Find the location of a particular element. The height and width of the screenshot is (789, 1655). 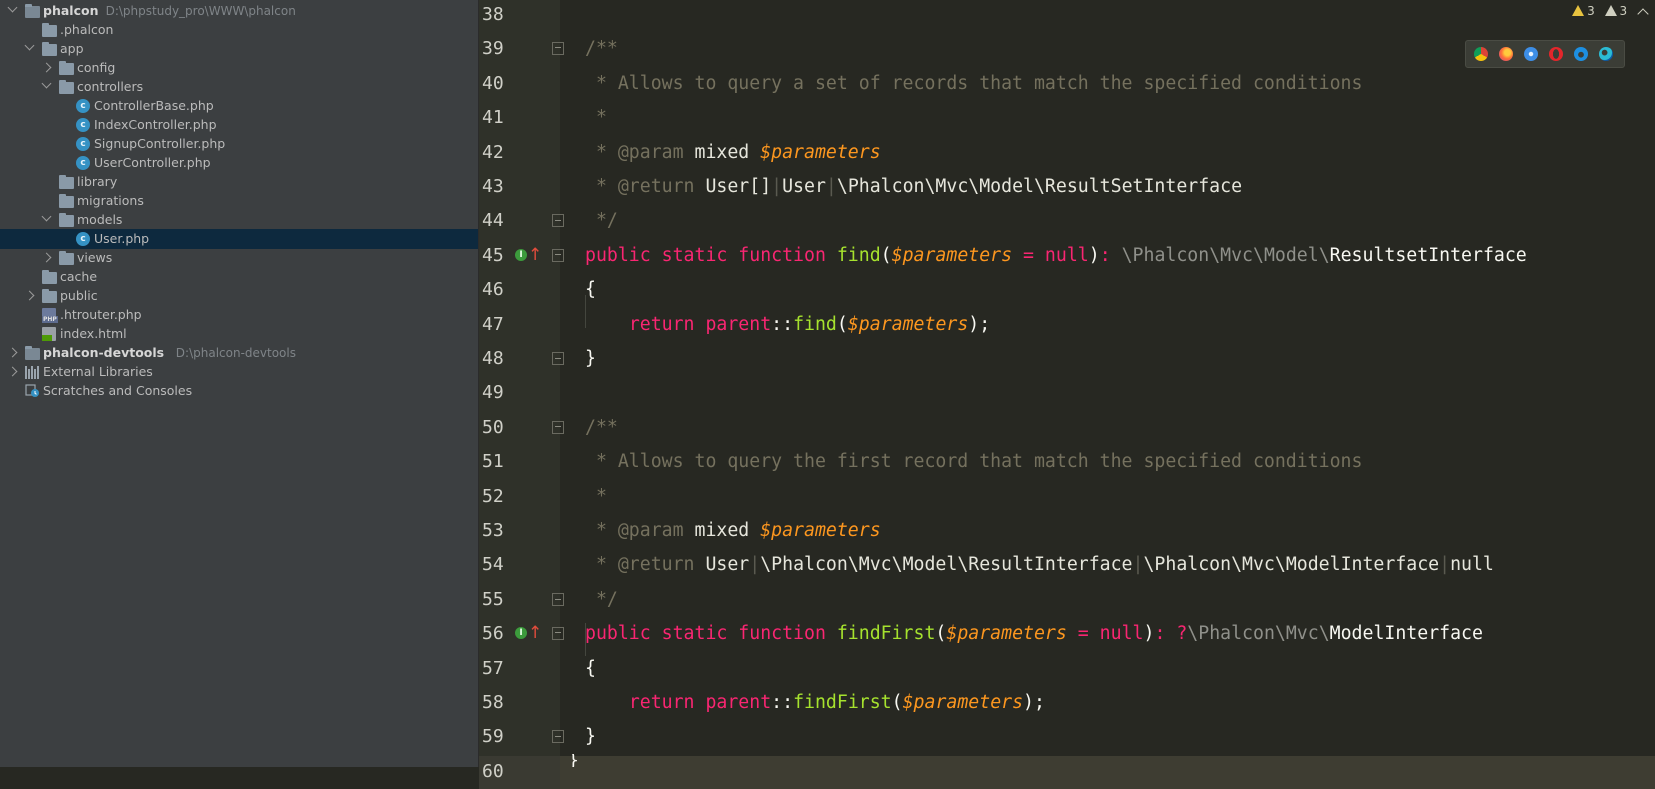

code-line: 57 { is located at coordinates (1067, 669).